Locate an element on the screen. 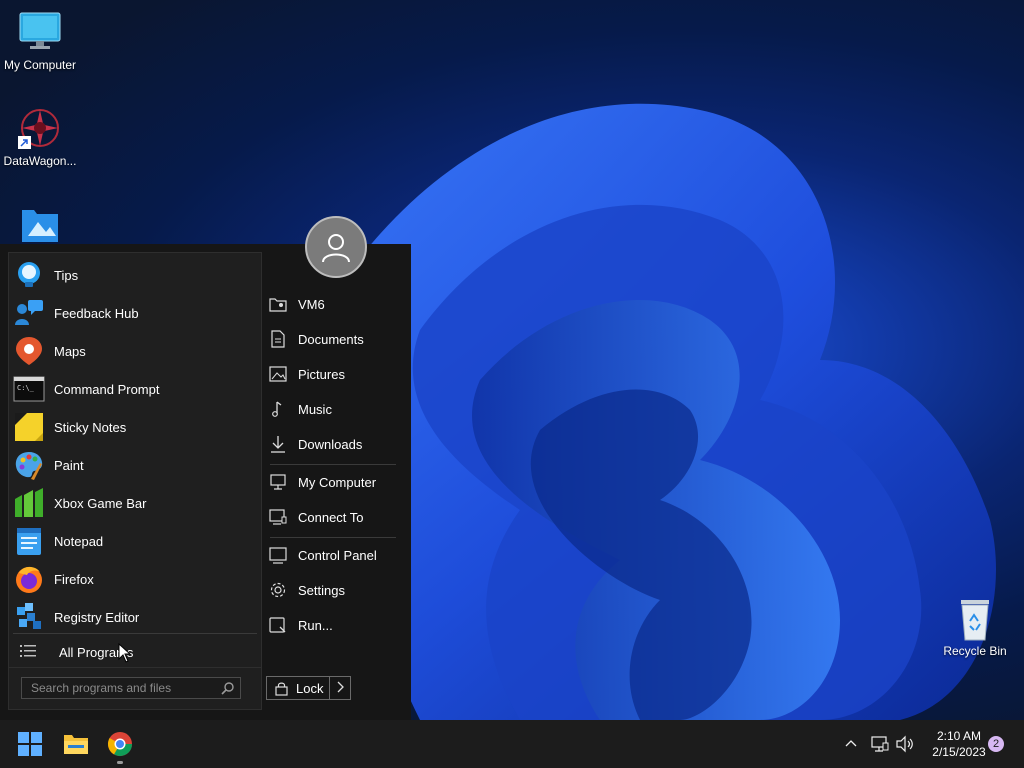  command-prompt-icon: C:\_ is located at coordinates (29, 389).